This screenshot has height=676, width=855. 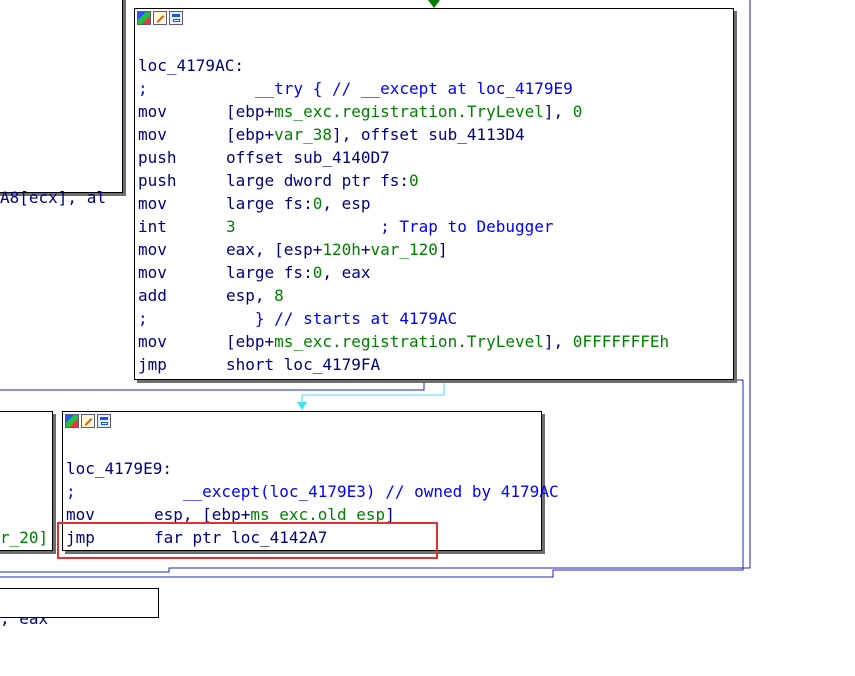 What do you see at coordinates (403, 157) in the screenshot?
I see `code-line: push offset sub_4140D7` at bounding box center [403, 157].